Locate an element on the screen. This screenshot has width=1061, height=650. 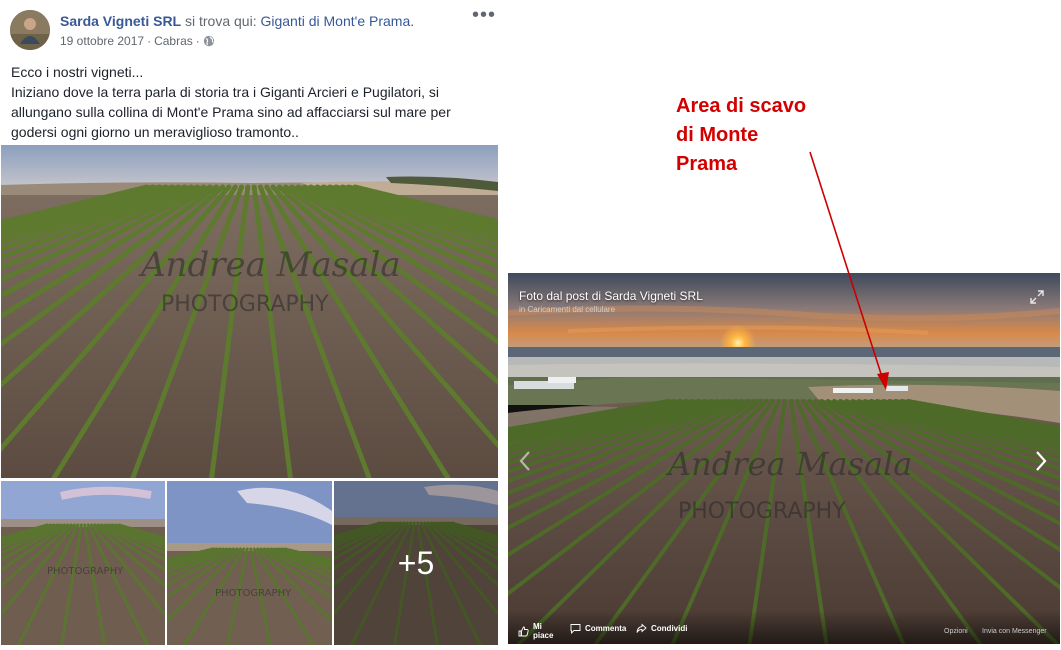
next-photo-icon is located at coordinates (1041, 461).